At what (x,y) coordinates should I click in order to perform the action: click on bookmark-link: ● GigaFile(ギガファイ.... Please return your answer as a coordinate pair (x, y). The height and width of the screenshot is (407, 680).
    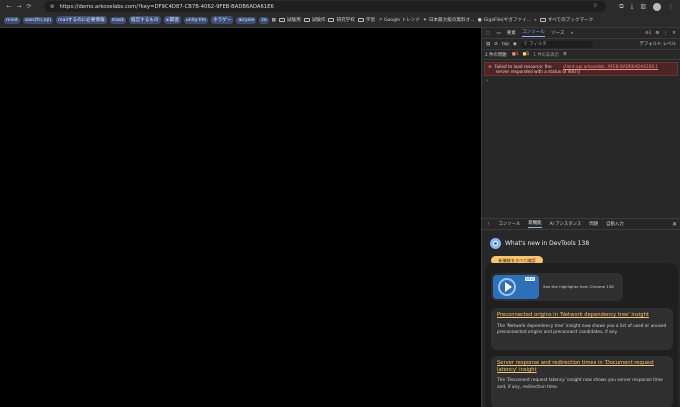
    Looking at the image, I should click on (504, 20).